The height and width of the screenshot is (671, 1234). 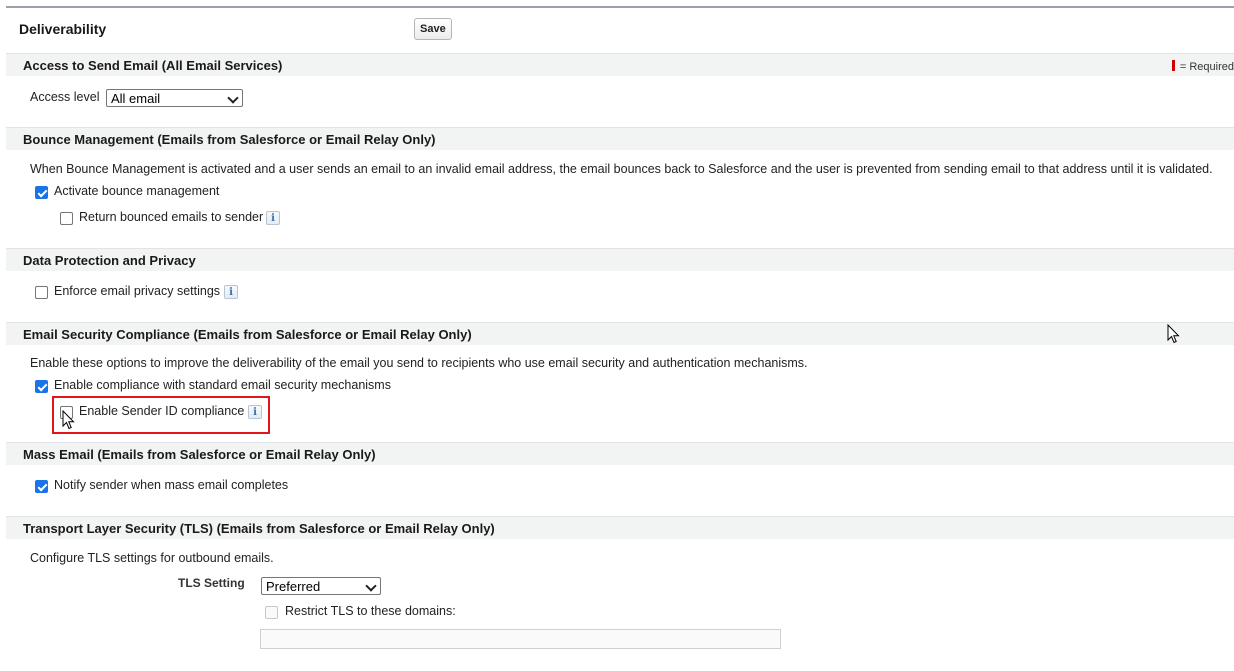 I want to click on access-level-label: Access level, so click(x=65, y=97).